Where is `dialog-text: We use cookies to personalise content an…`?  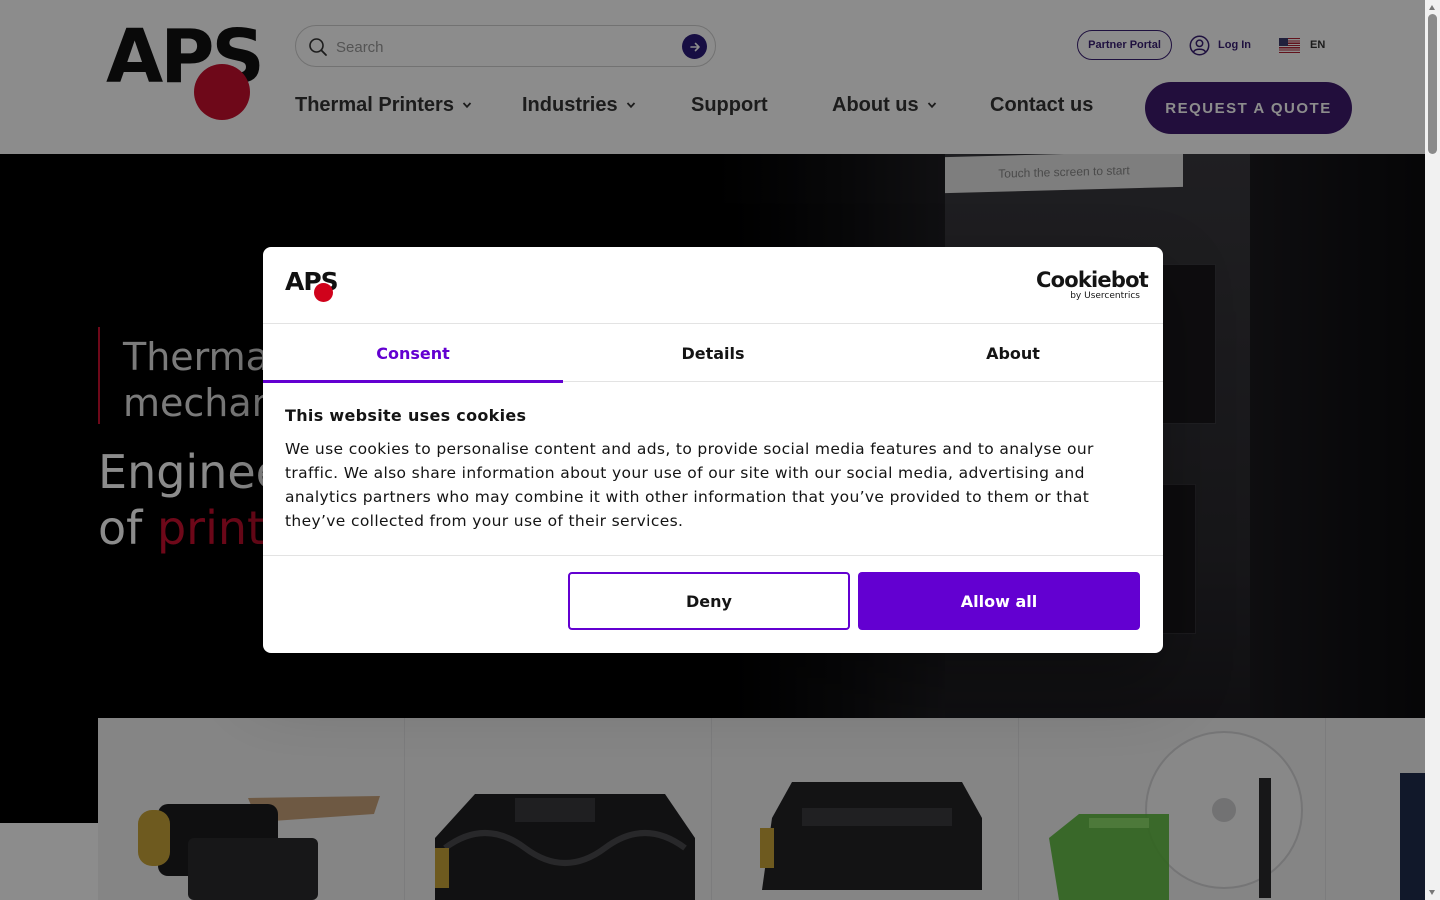
dialog-text: We use cookies to personalise content an… is located at coordinates (689, 485).